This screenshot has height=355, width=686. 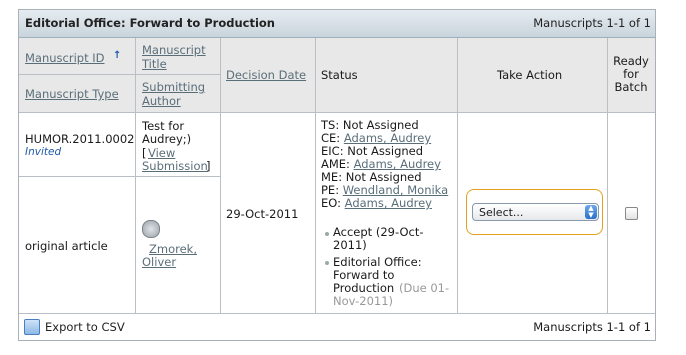 What do you see at coordinates (364, 288) in the screenshot?
I see `history-eo-3: Production` at bounding box center [364, 288].